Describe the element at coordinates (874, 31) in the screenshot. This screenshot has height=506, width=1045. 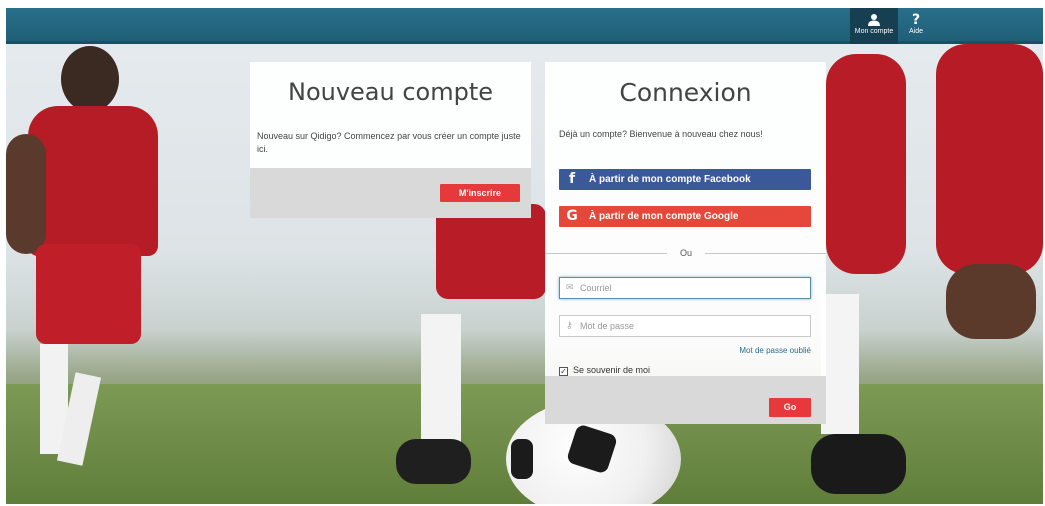
I see `my-account-label: Mon compte` at that location.